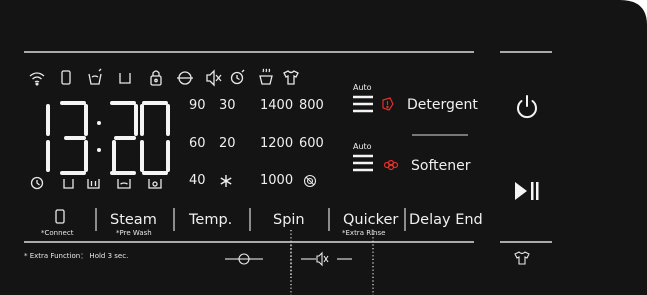 This screenshot has width=647, height=295. What do you see at coordinates (211, 220) in the screenshot?
I see `temp-label: Temp.` at bounding box center [211, 220].